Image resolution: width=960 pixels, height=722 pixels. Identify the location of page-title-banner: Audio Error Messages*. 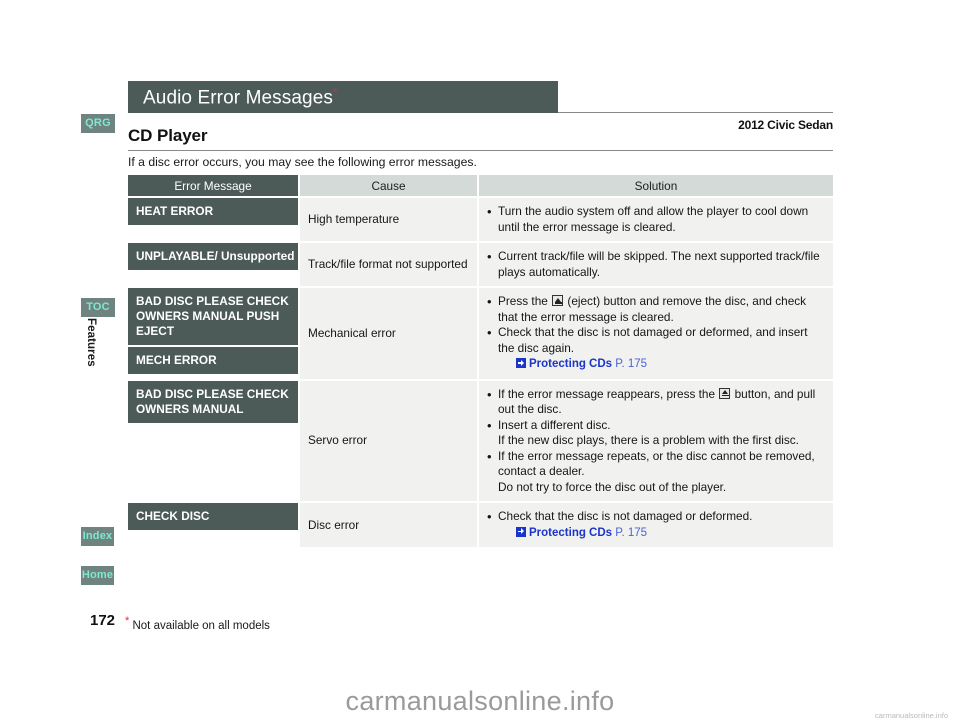
(343, 97).